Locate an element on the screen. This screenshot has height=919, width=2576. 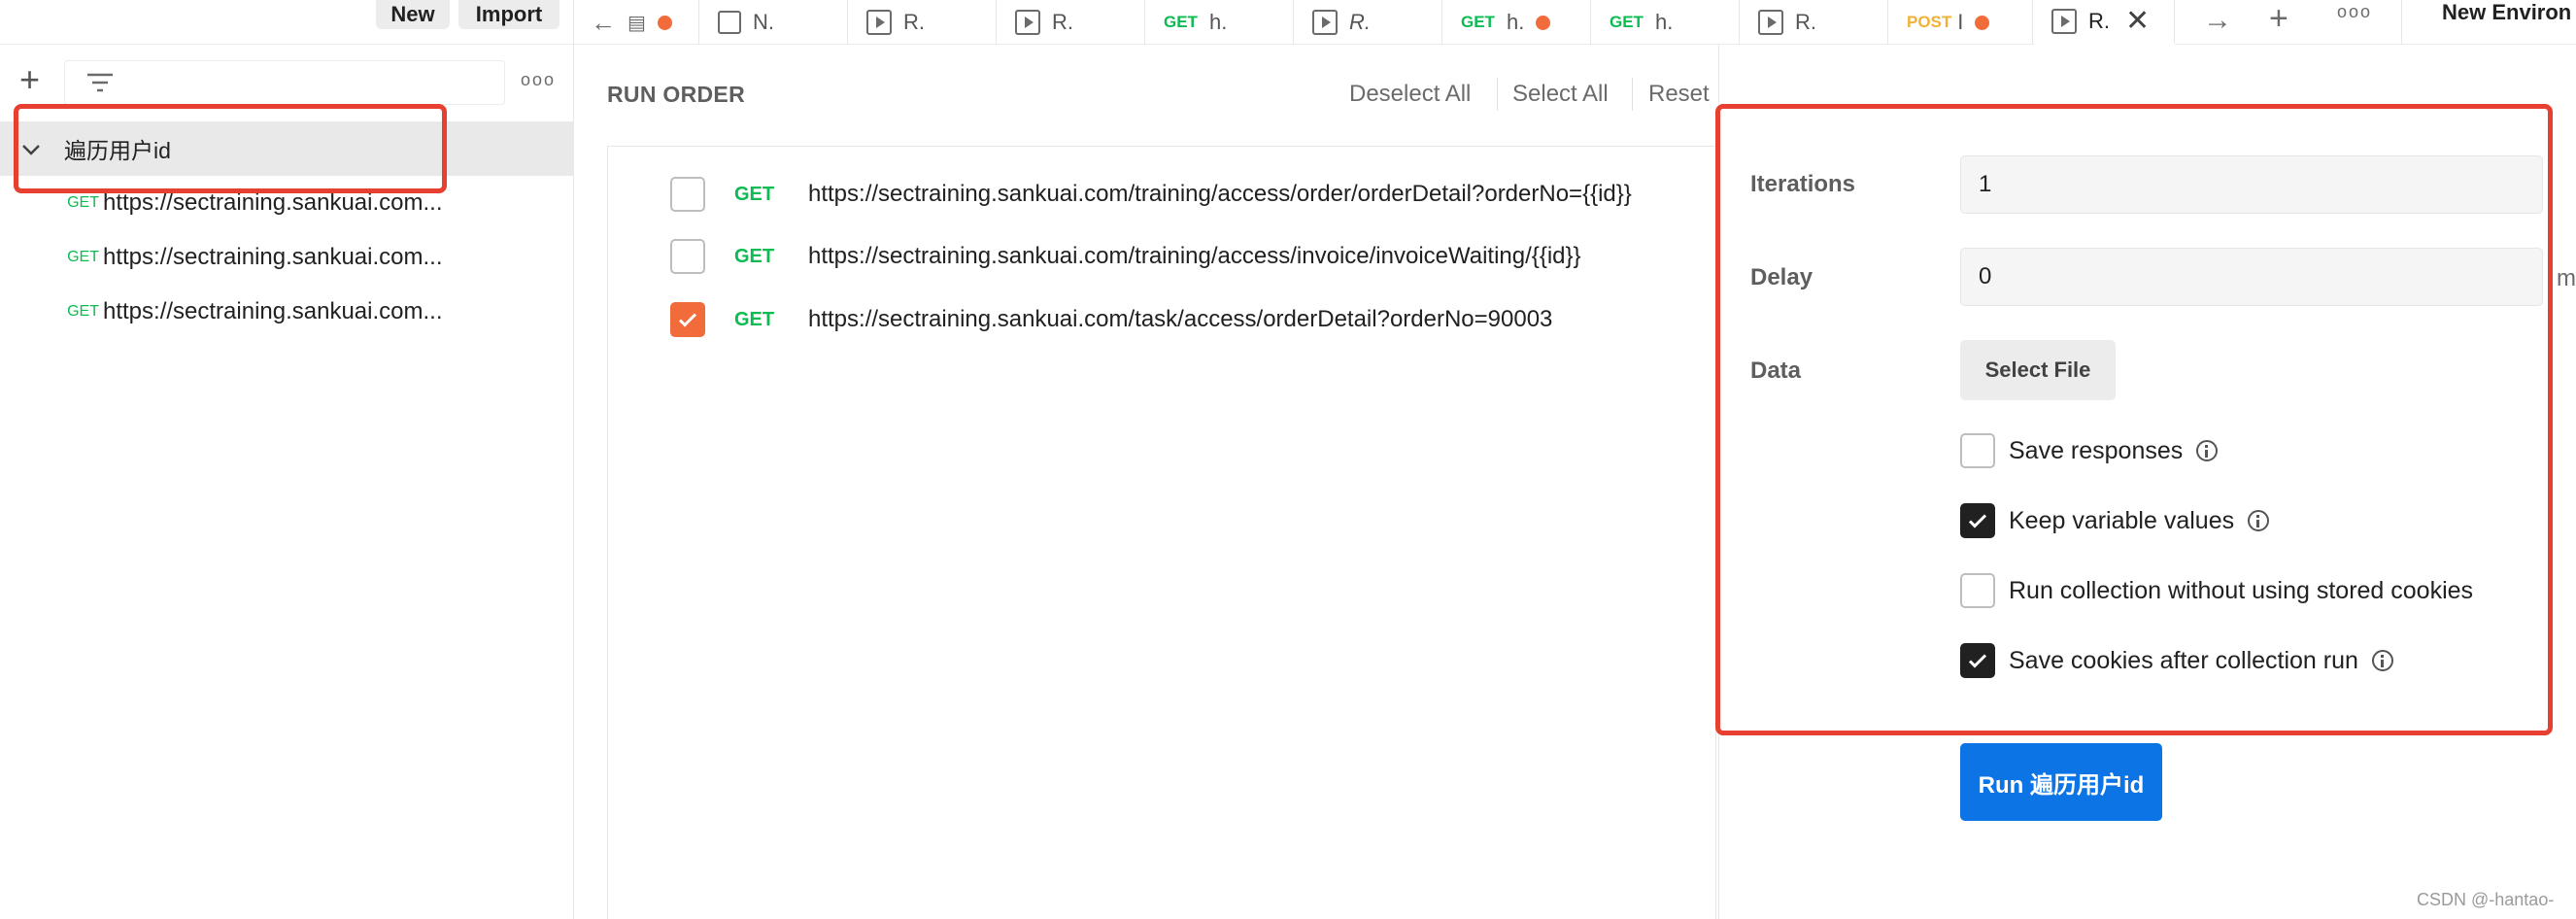
tab-2: R. is located at coordinates (923, 22).